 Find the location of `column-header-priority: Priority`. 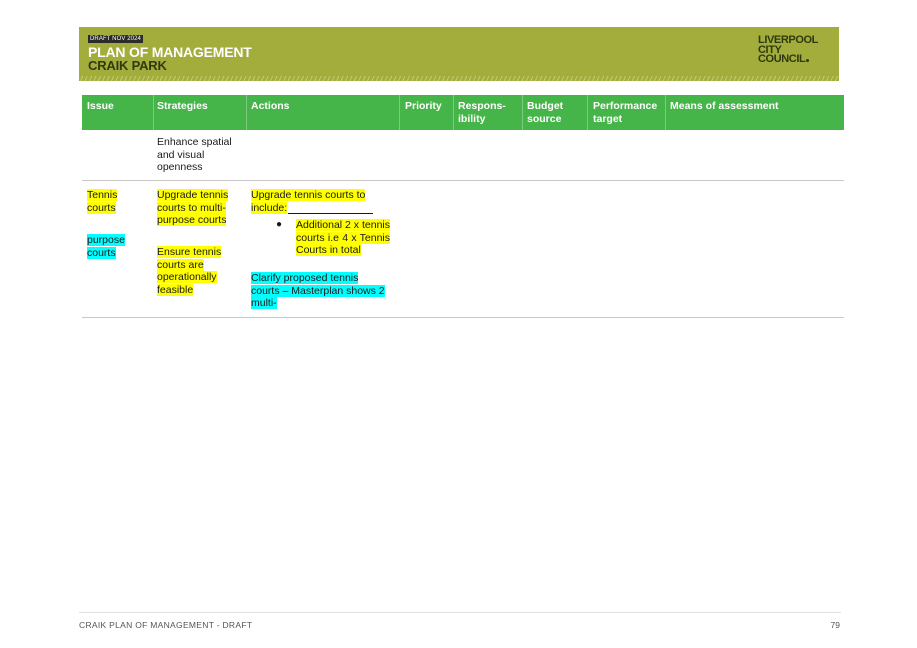

column-header-priority: Priority is located at coordinates (423, 106).